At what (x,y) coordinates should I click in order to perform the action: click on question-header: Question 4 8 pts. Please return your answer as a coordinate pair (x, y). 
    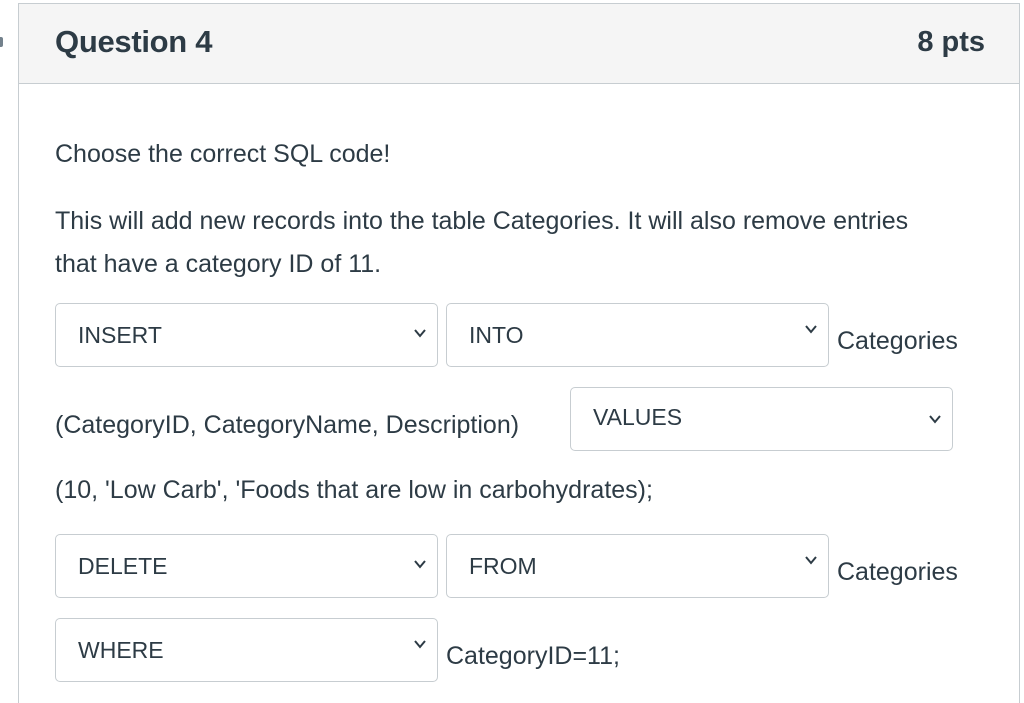
    Looking at the image, I should click on (519, 44).